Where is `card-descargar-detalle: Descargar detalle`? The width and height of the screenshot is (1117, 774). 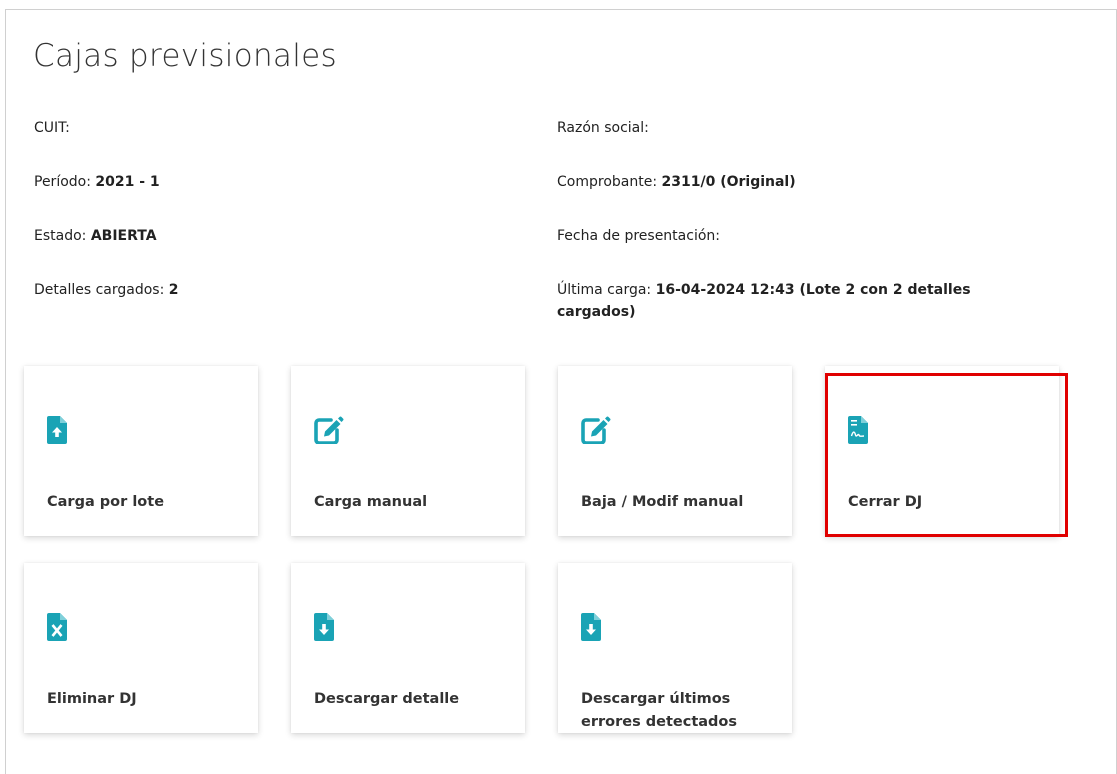 card-descargar-detalle: Descargar detalle is located at coordinates (408, 648).